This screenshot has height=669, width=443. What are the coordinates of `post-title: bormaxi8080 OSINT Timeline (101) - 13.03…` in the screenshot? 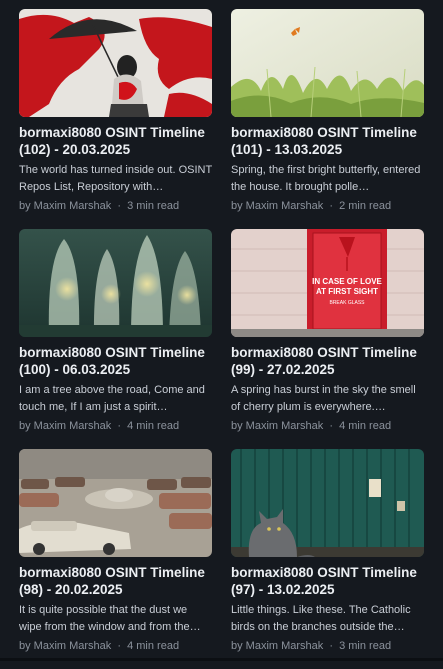 It's located at (327, 141).